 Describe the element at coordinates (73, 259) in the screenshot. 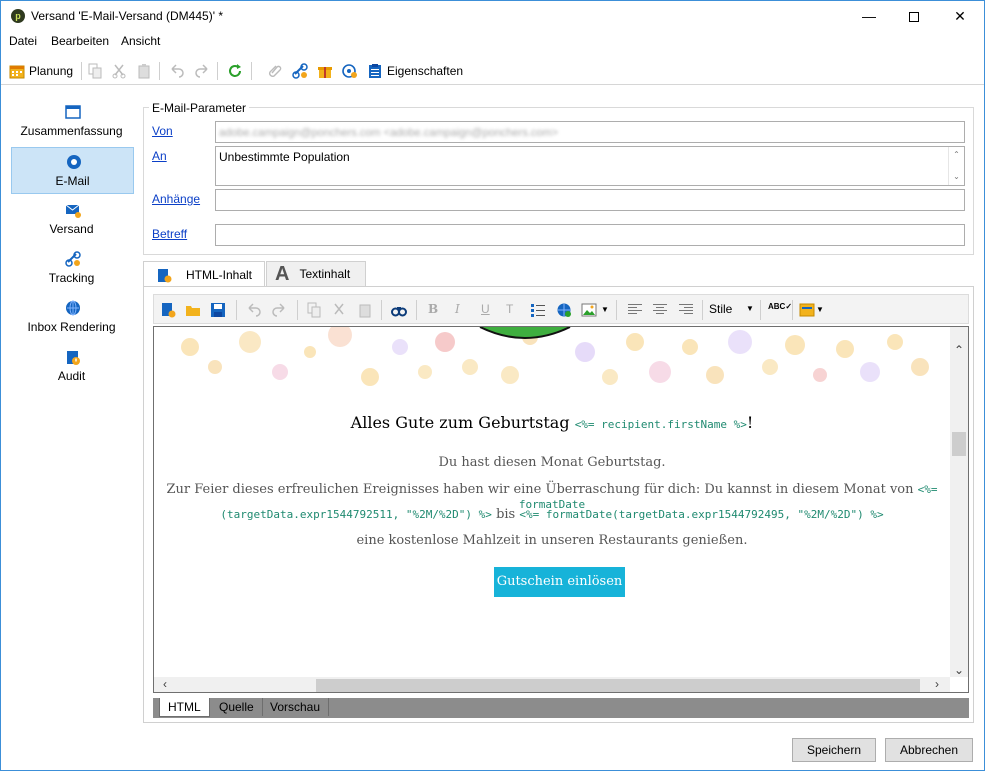

I see `tracking-icon` at that location.